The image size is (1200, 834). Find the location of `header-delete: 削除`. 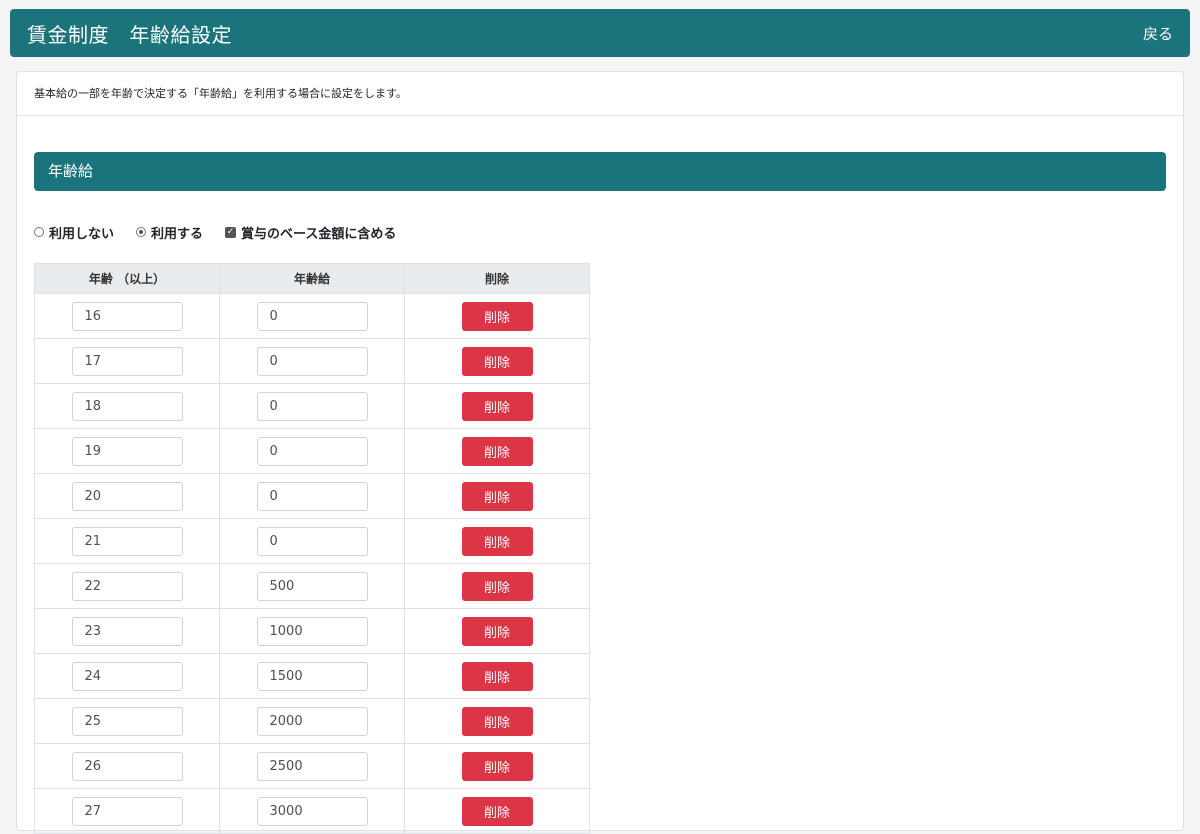

header-delete: 削除 is located at coordinates (497, 278).